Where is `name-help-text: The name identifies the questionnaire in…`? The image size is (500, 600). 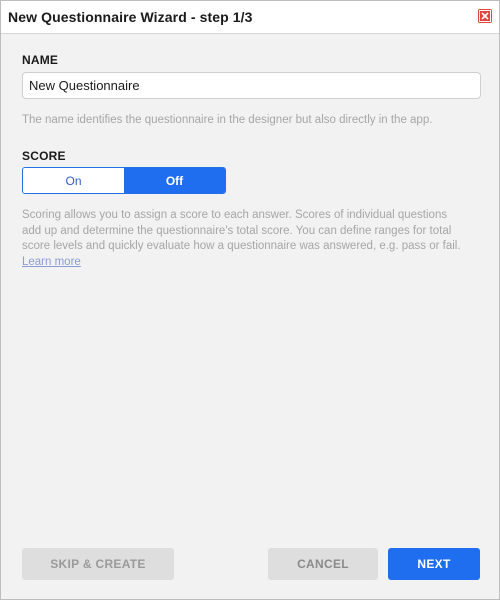
name-help-text: The name identifies the questionnaire in… is located at coordinates (227, 120).